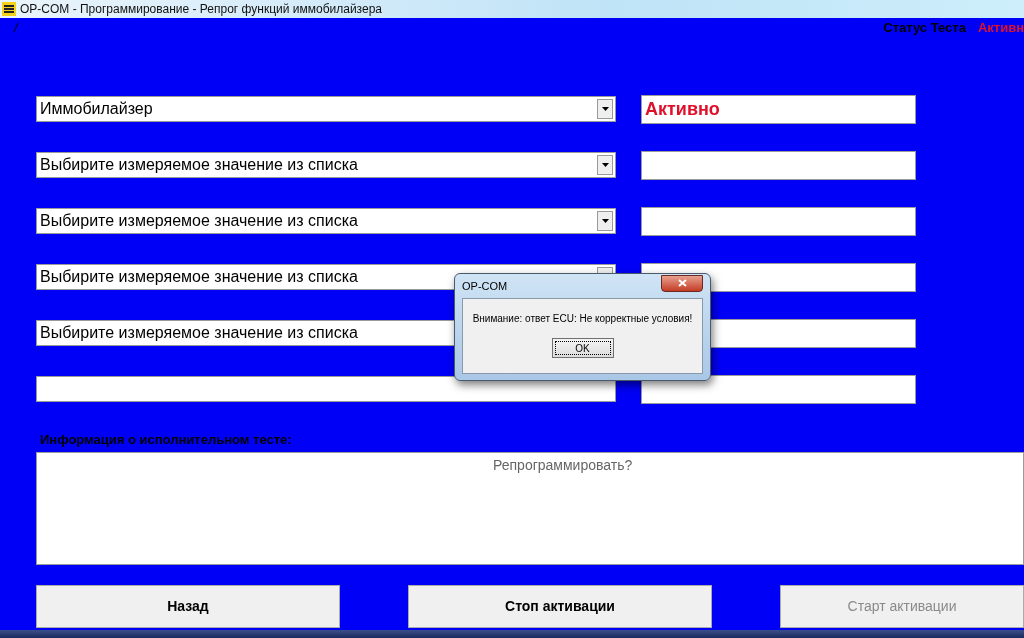 This screenshot has width=1024, height=638. Describe the element at coordinates (582, 348) in the screenshot. I see `ok-button: OK` at that location.